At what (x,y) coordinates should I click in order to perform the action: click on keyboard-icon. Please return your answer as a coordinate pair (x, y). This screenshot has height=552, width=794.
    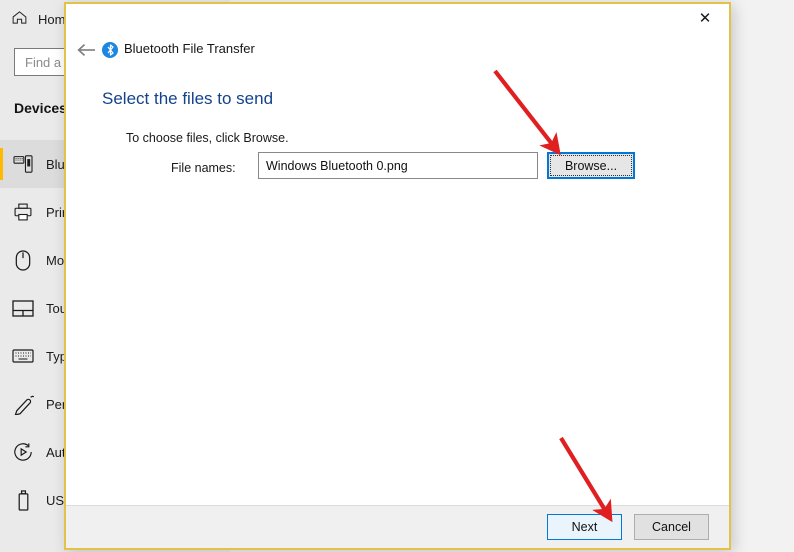
    Looking at the image, I should click on (23, 356).